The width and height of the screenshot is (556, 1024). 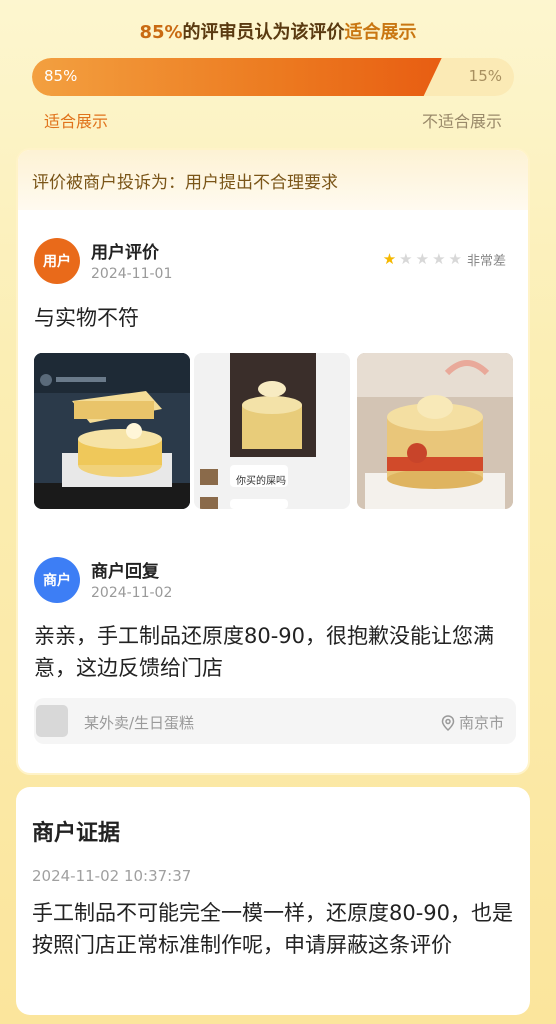 I want to click on user-review-date: 2024-11-01, so click(x=132, y=274).